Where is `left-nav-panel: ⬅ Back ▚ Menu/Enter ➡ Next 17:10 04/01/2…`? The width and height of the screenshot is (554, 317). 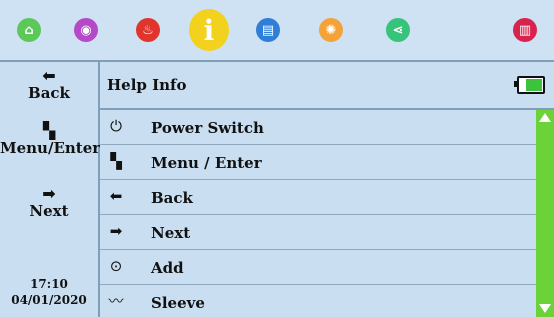 left-nav-panel: ⬅ Back ▚ Menu/Enter ➡ Next 17:10 04/01/2… is located at coordinates (50, 189).